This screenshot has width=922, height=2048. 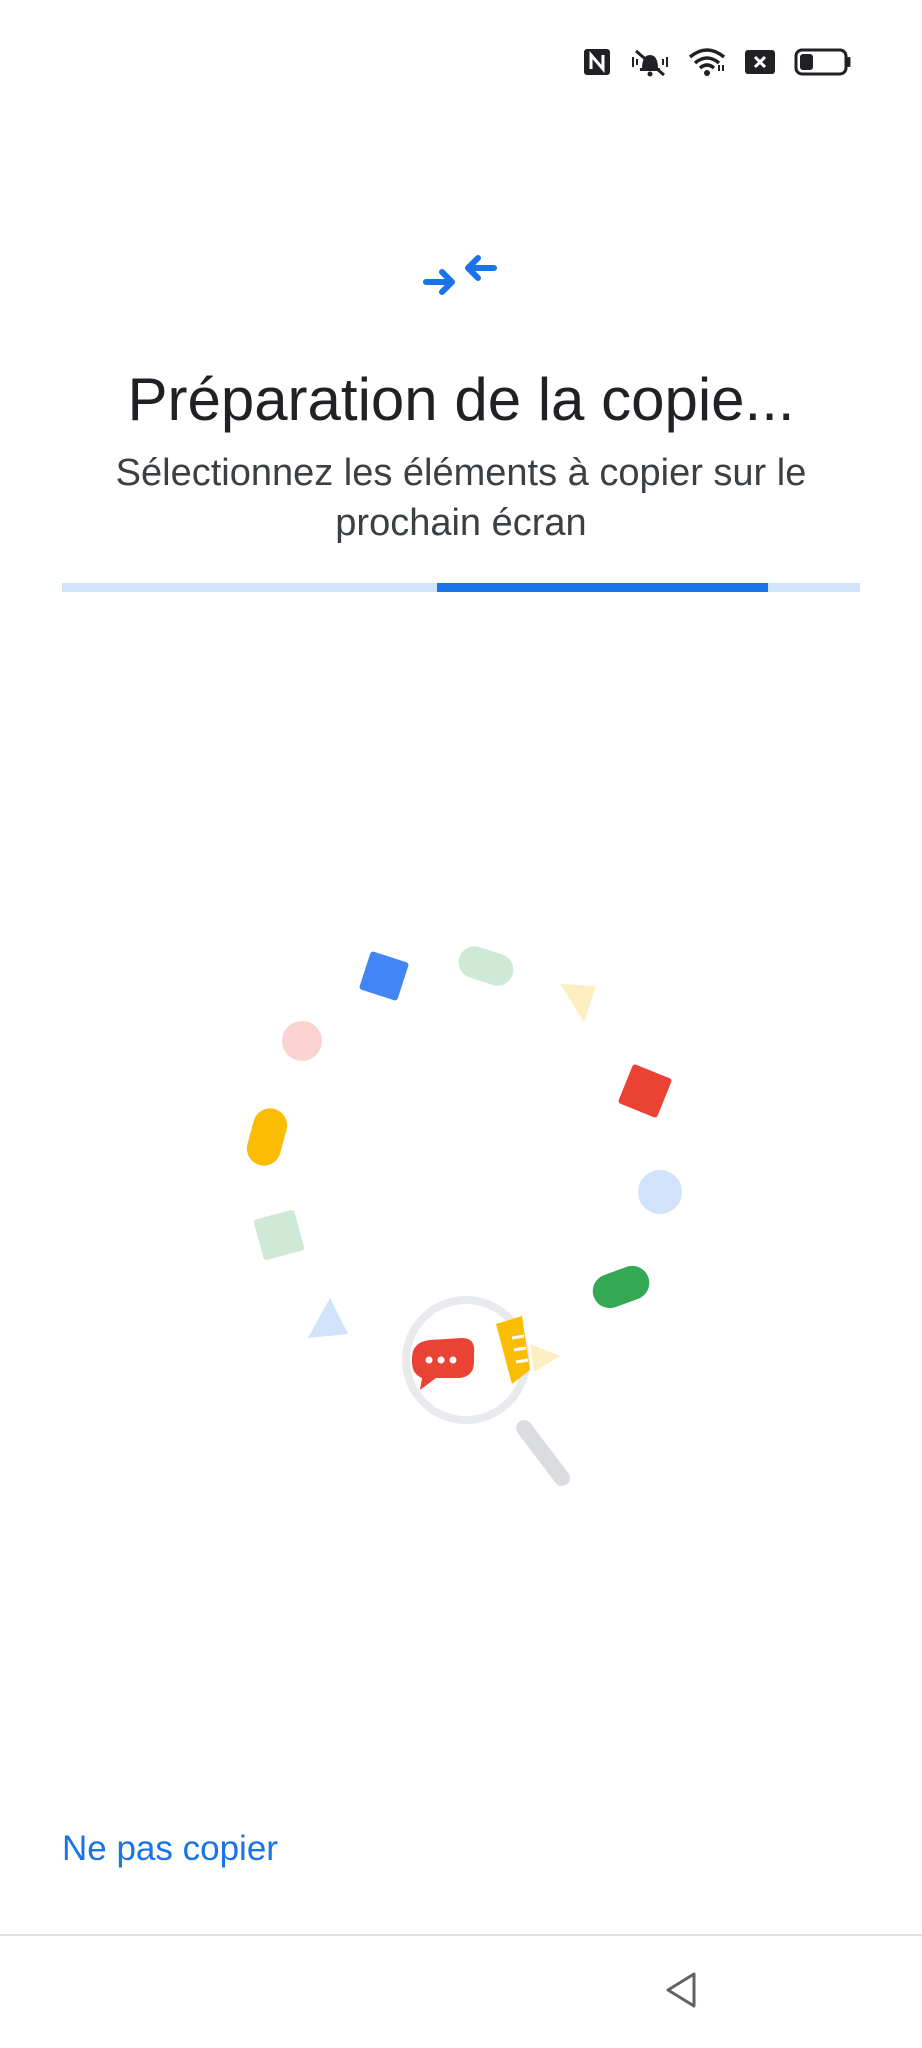 I want to click on status-bar, so click(x=717, y=62).